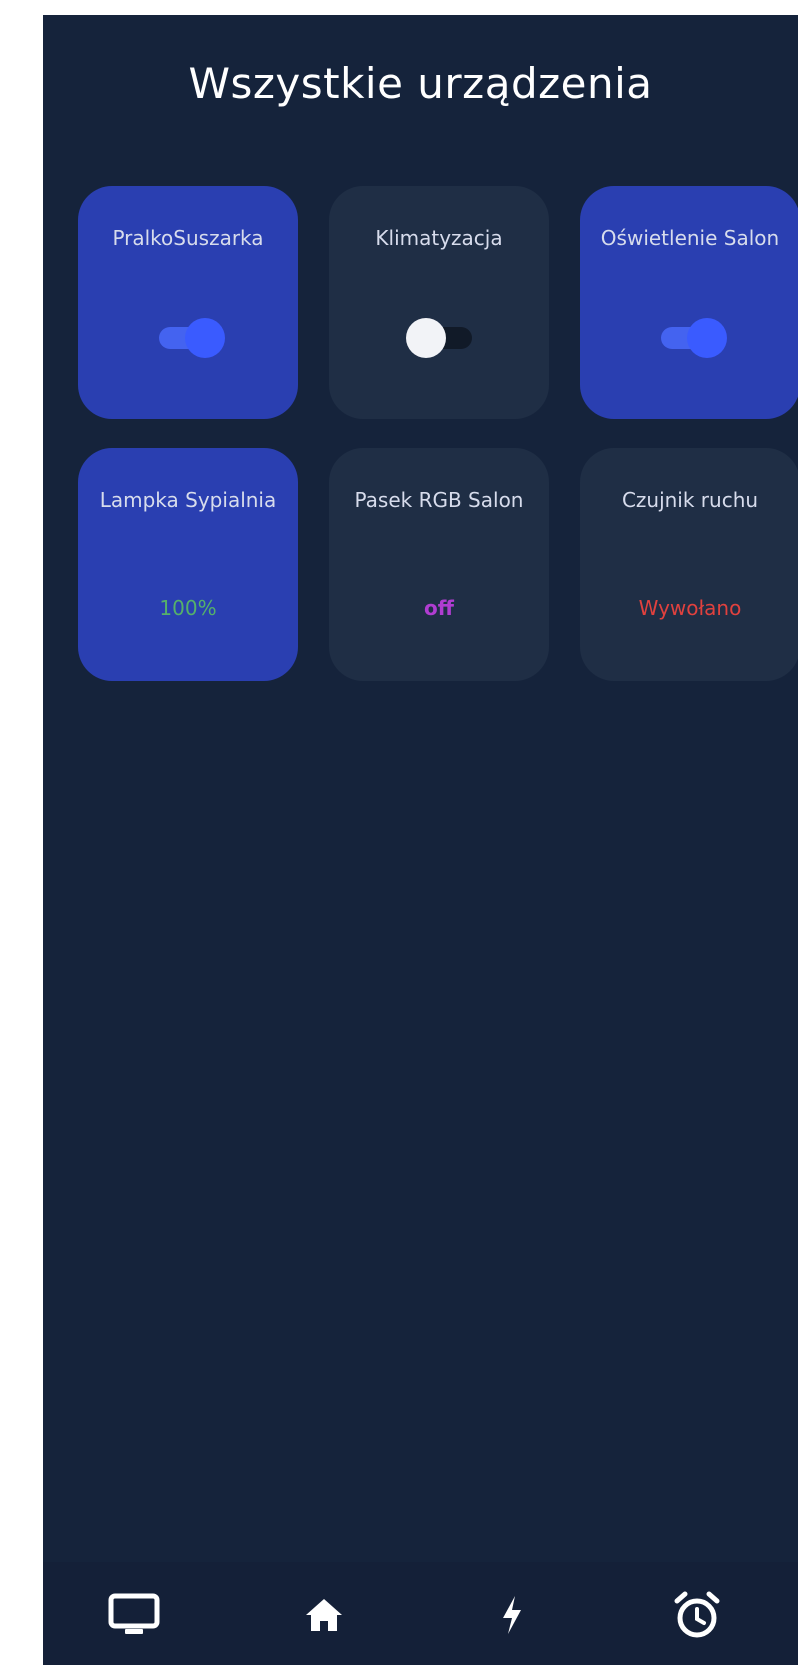 This screenshot has width=798, height=1665. I want to click on alarm-clock-icon, so click(697, 1614).